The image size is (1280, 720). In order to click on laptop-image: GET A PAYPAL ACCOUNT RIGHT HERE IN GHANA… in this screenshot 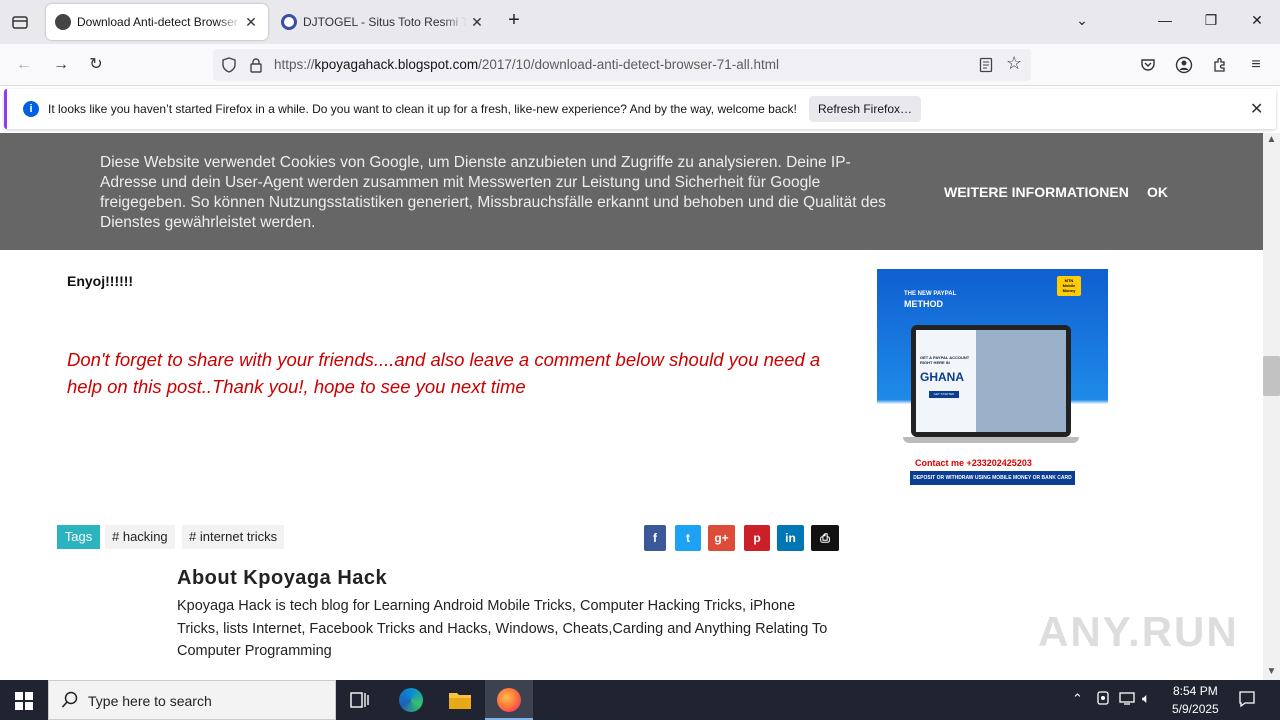, I will do `click(991, 385)`.